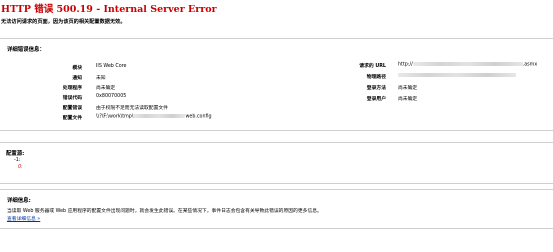  What do you see at coordinates (372, 66) in the screenshot?
I see `request-url-label: 请求的 URL` at bounding box center [372, 66].